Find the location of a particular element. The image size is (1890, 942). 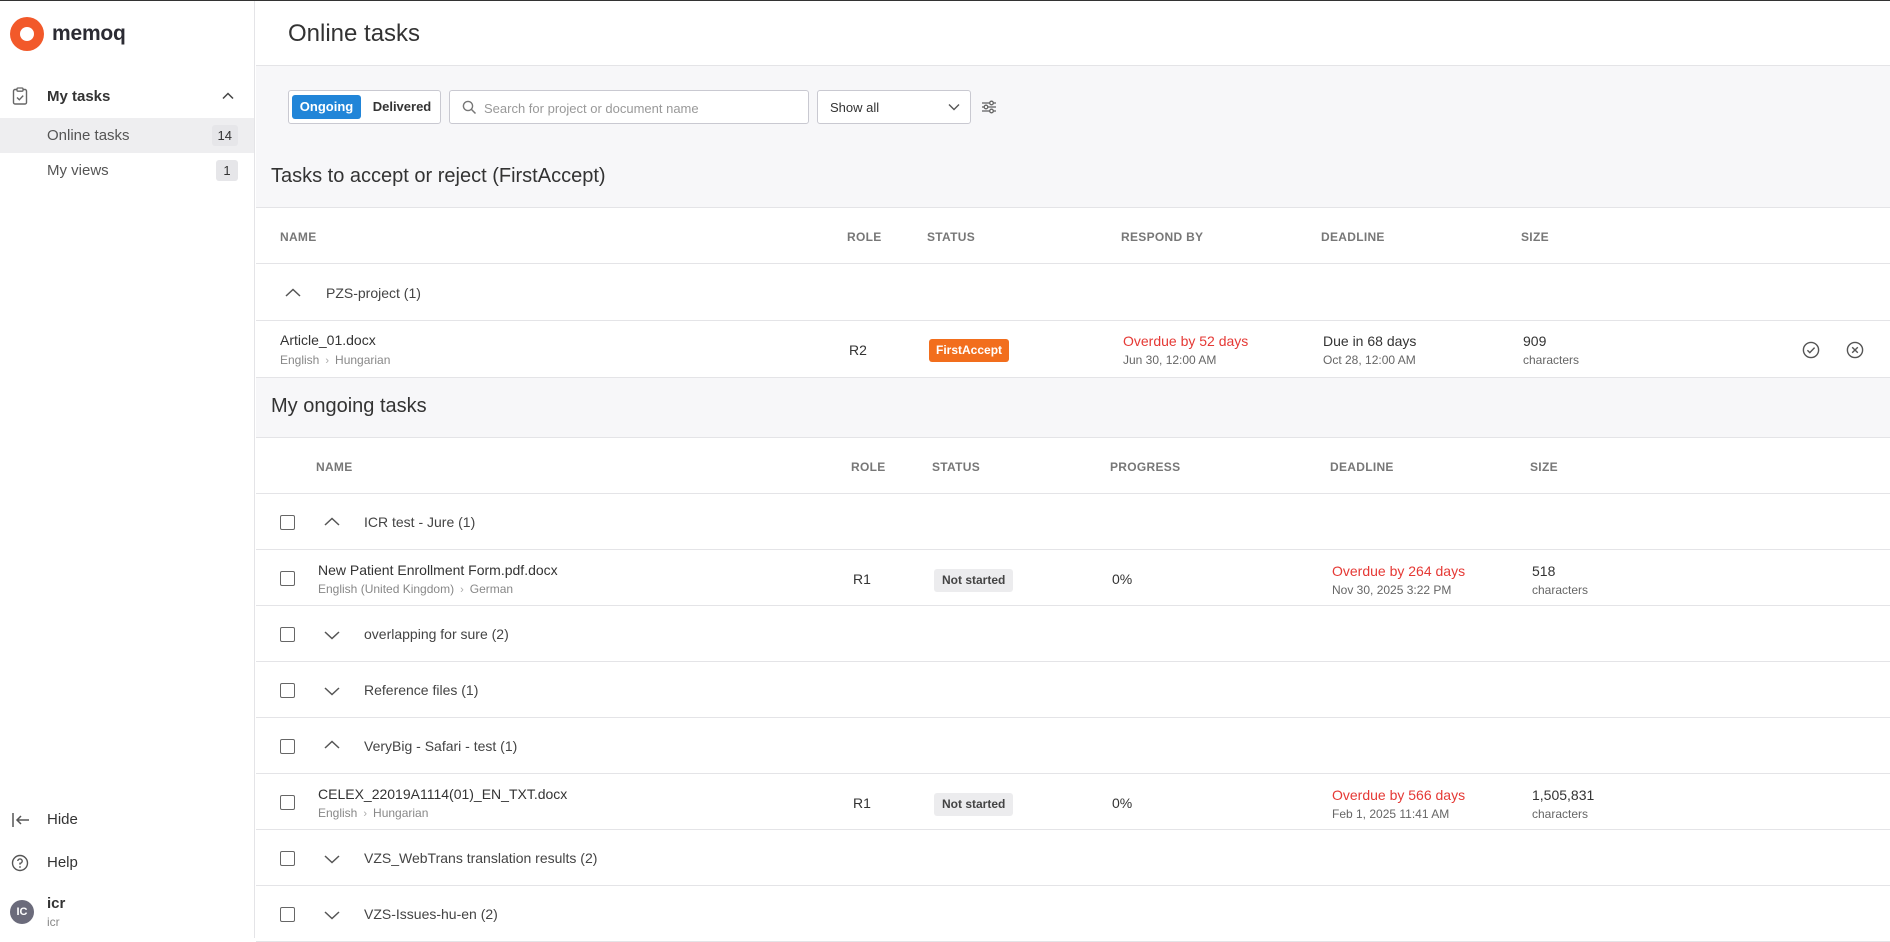

deadline-date: Feb 1, 2025 11:41 AM is located at coordinates (1391, 814).